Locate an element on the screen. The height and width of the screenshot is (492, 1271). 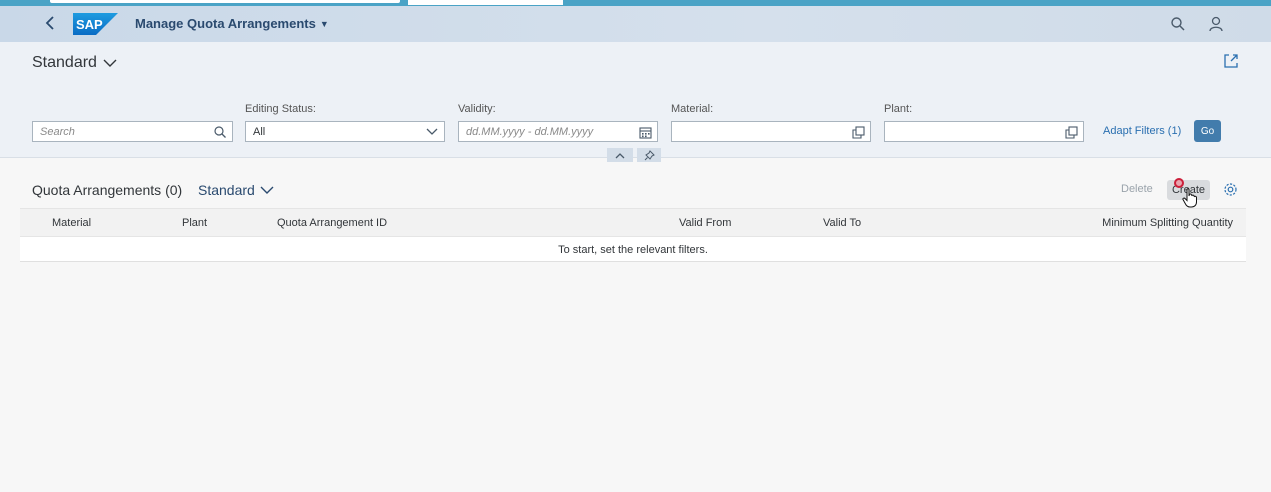
editing-status-dropdown-button is located at coordinates (432, 132).